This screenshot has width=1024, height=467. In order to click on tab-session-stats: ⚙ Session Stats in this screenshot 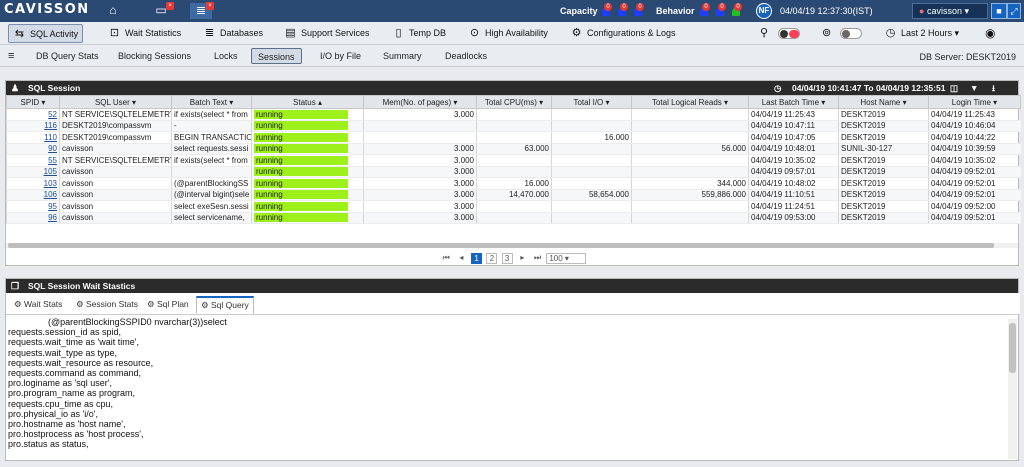, I will do `click(107, 306)`.